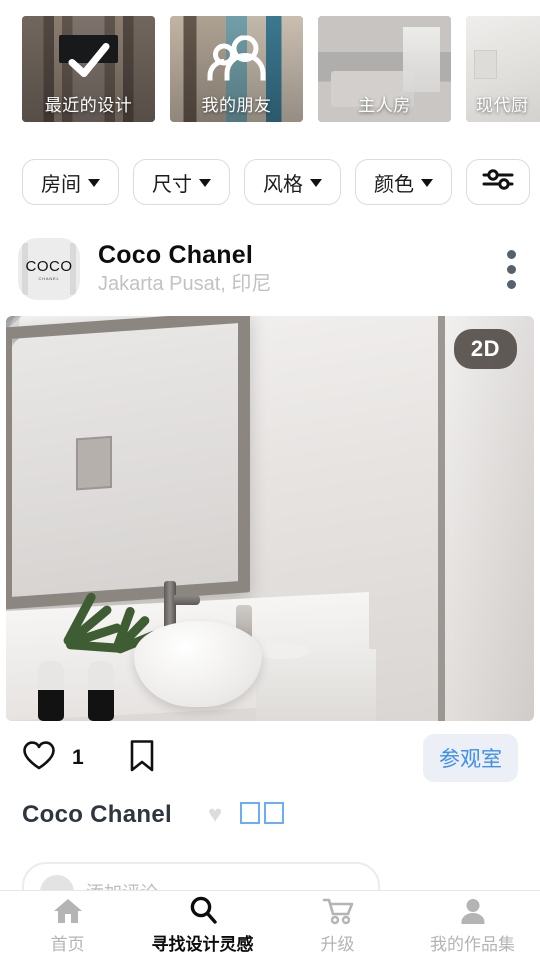 The image size is (540, 960). What do you see at coordinates (282, 651) in the screenshot?
I see `soap-tray` at bounding box center [282, 651].